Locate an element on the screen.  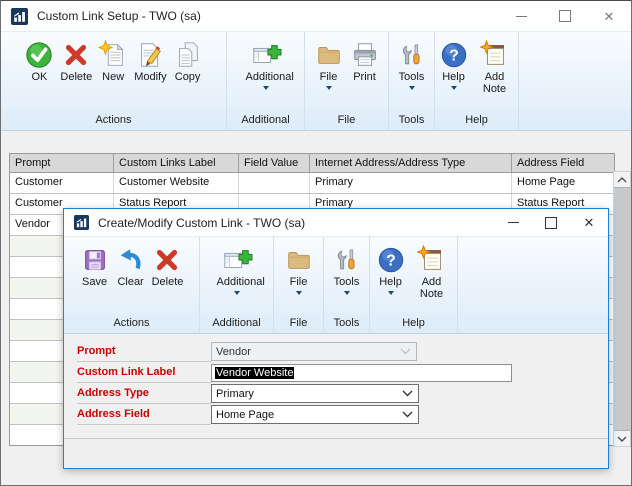
main-window-title: Custom Link Setup - TWO (sa) is located at coordinates (119, 16).